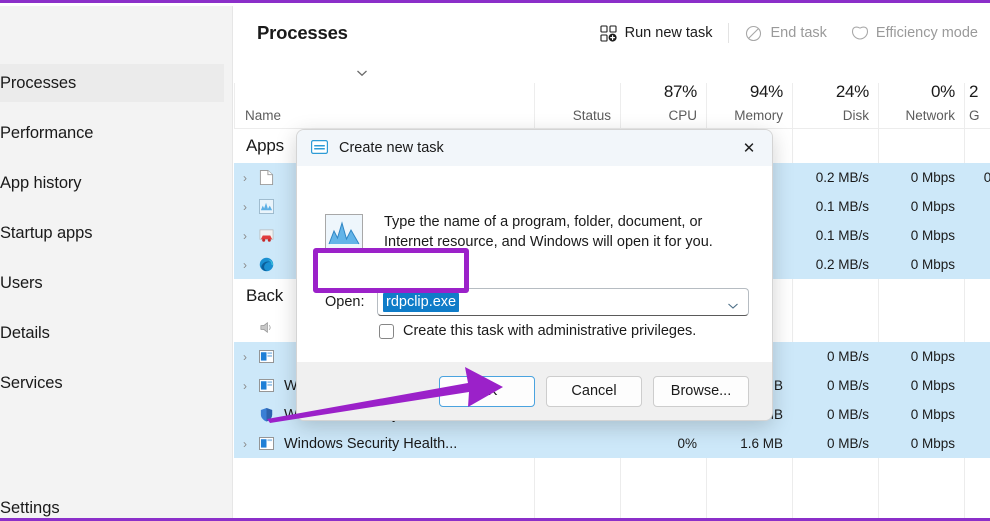  Describe the element at coordinates (930, 115) in the screenshot. I see `column-label: Network` at that location.